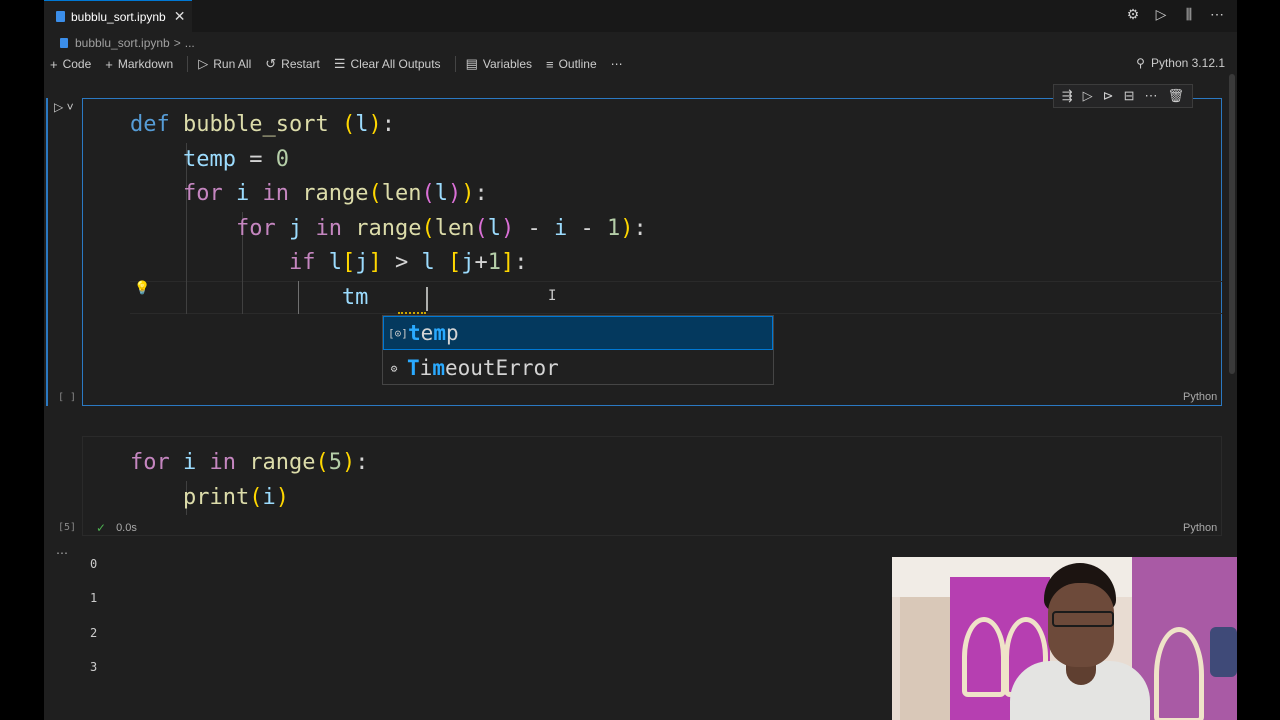 Image resolution: width=1280 pixels, height=720 pixels. I want to click on webcam-overlay, so click(1064, 638).